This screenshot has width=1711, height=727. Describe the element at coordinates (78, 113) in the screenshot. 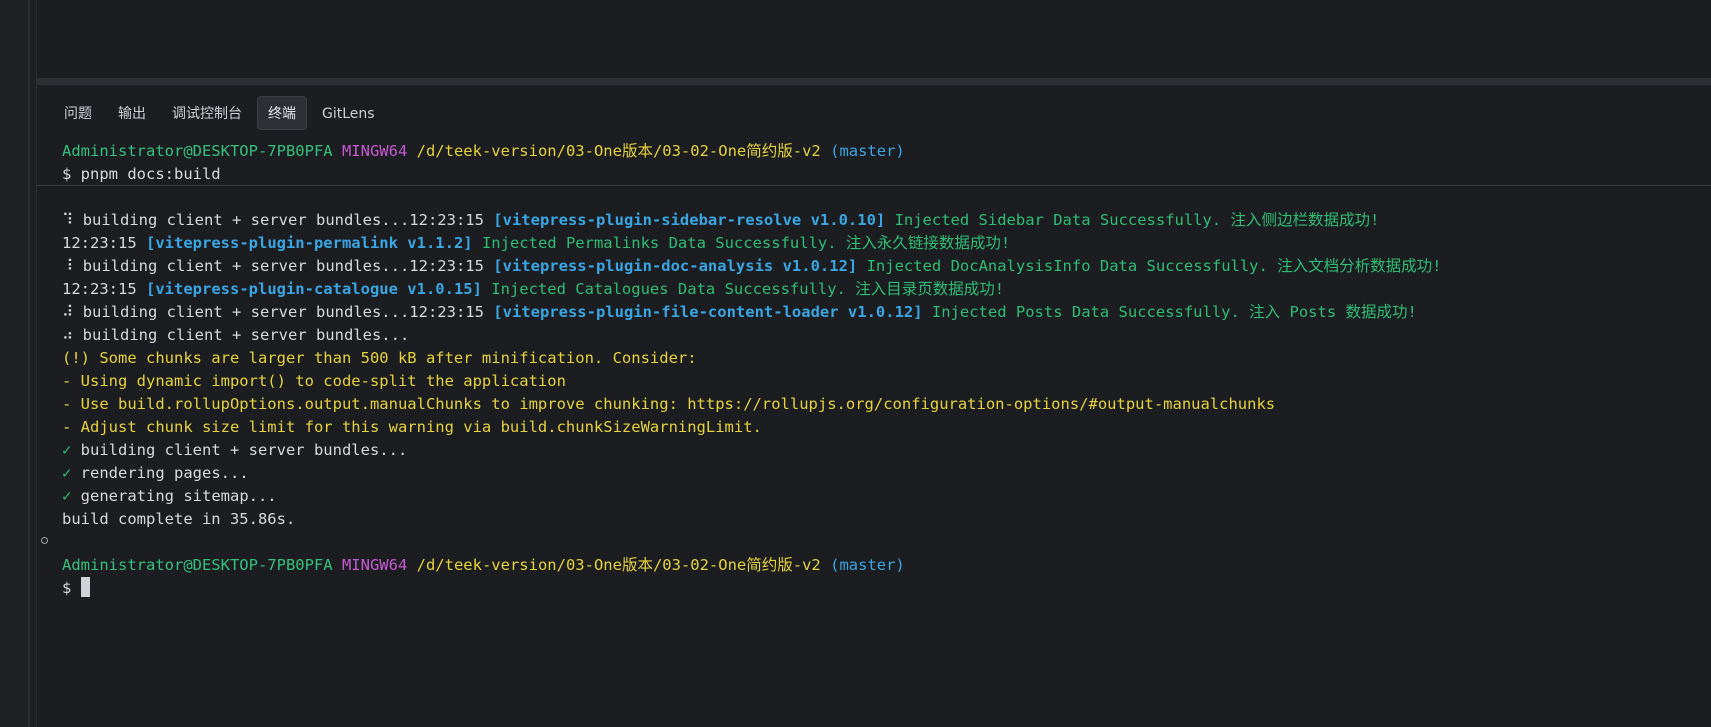

I see `tab-problems: 问题` at that location.